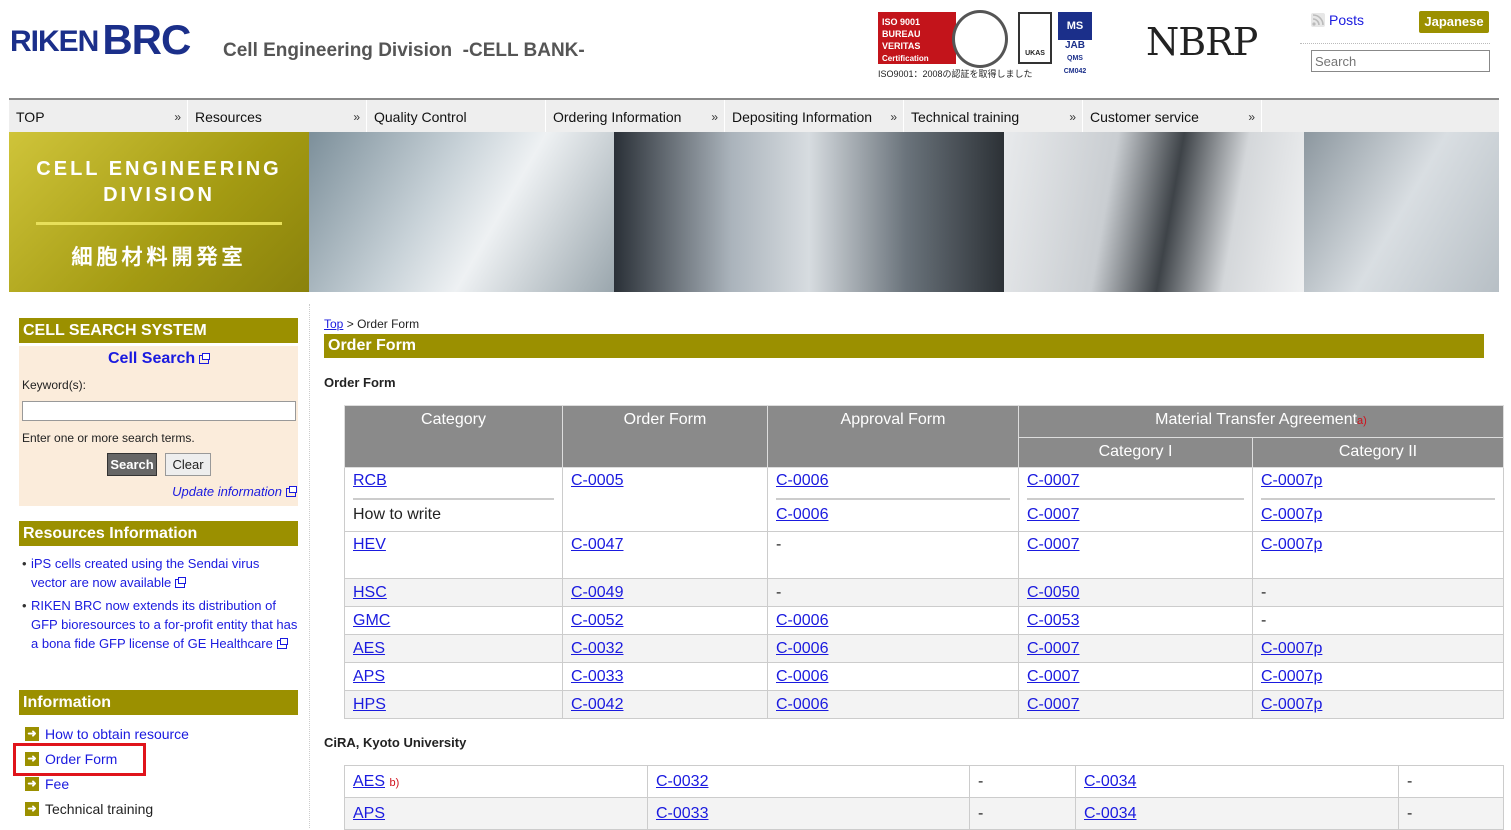  What do you see at coordinates (1347, 20) in the screenshot?
I see `posts-label: Posts` at bounding box center [1347, 20].